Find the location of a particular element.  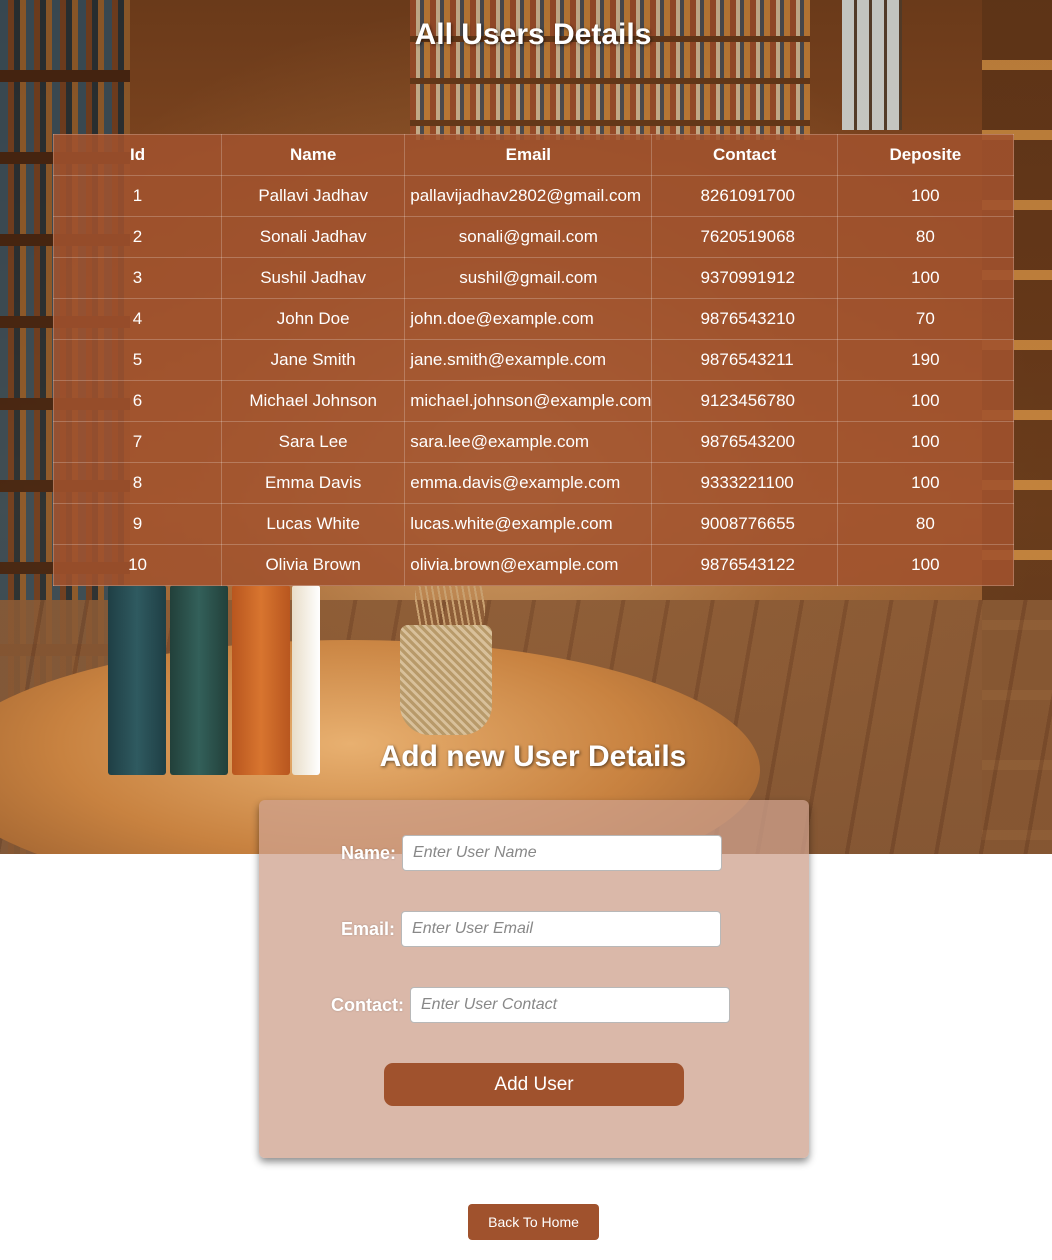

cell-email: sushil@gmail.com is located at coordinates (528, 278).